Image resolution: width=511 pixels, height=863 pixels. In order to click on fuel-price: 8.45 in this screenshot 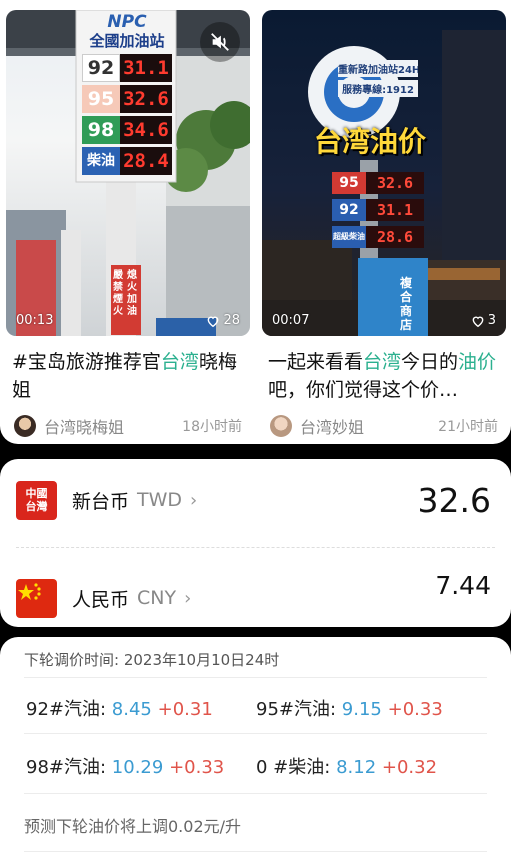, I will do `click(131, 709)`.